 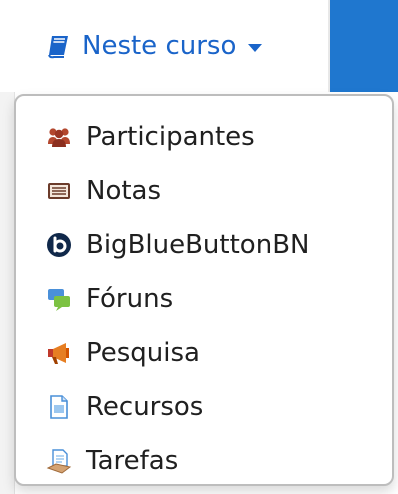 I want to click on menu-item-notas: Notas, so click(x=204, y=191).